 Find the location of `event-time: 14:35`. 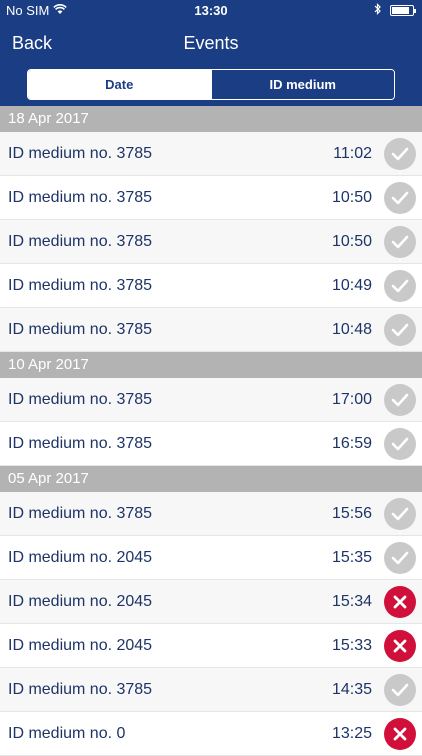

event-time: 14:35 is located at coordinates (351, 689).